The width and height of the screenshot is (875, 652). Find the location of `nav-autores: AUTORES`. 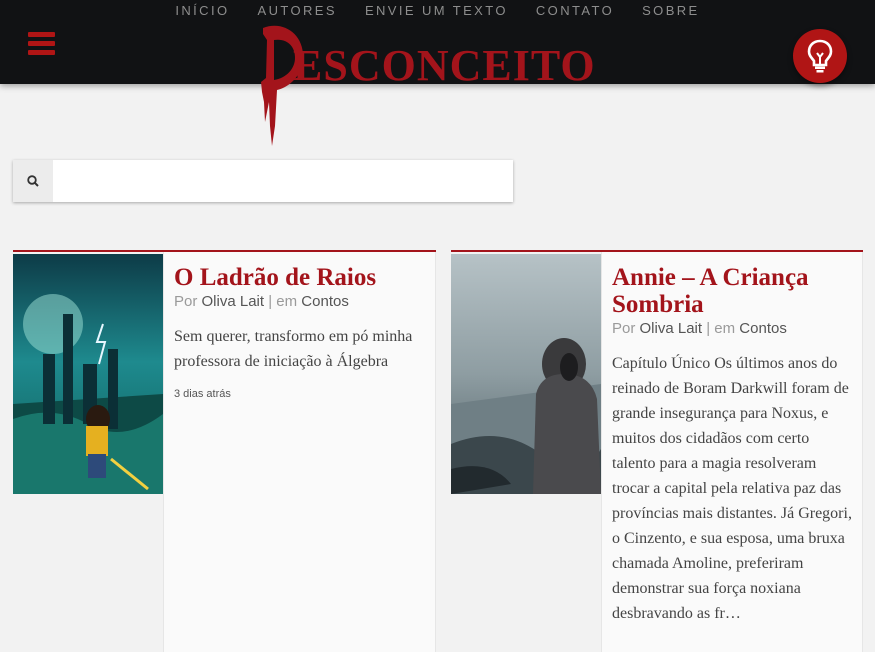

nav-autores: AUTORES is located at coordinates (297, 10).